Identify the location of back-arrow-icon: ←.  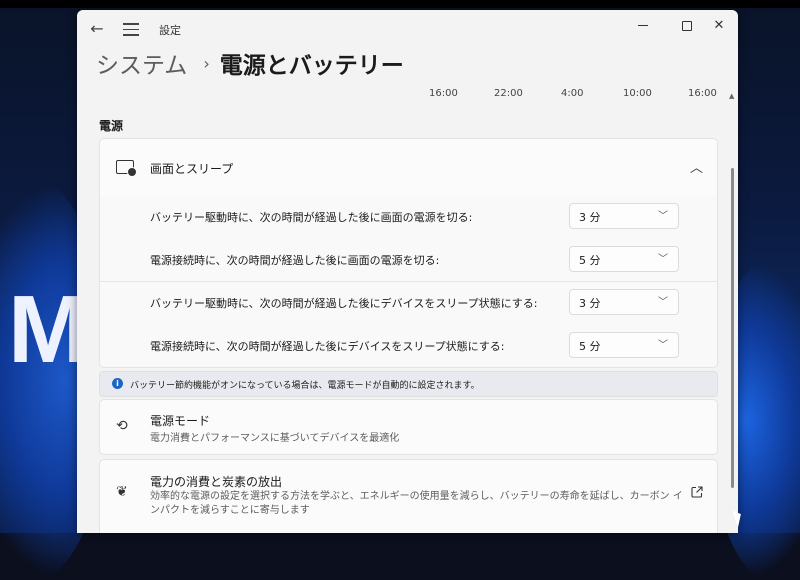
(97, 29).